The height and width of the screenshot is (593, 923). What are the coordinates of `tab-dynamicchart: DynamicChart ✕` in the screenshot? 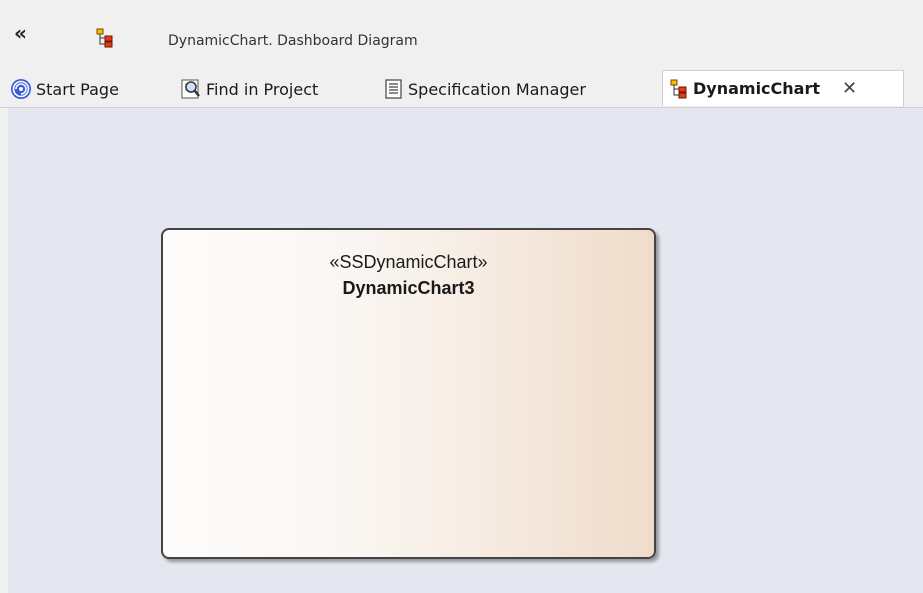 It's located at (783, 88).